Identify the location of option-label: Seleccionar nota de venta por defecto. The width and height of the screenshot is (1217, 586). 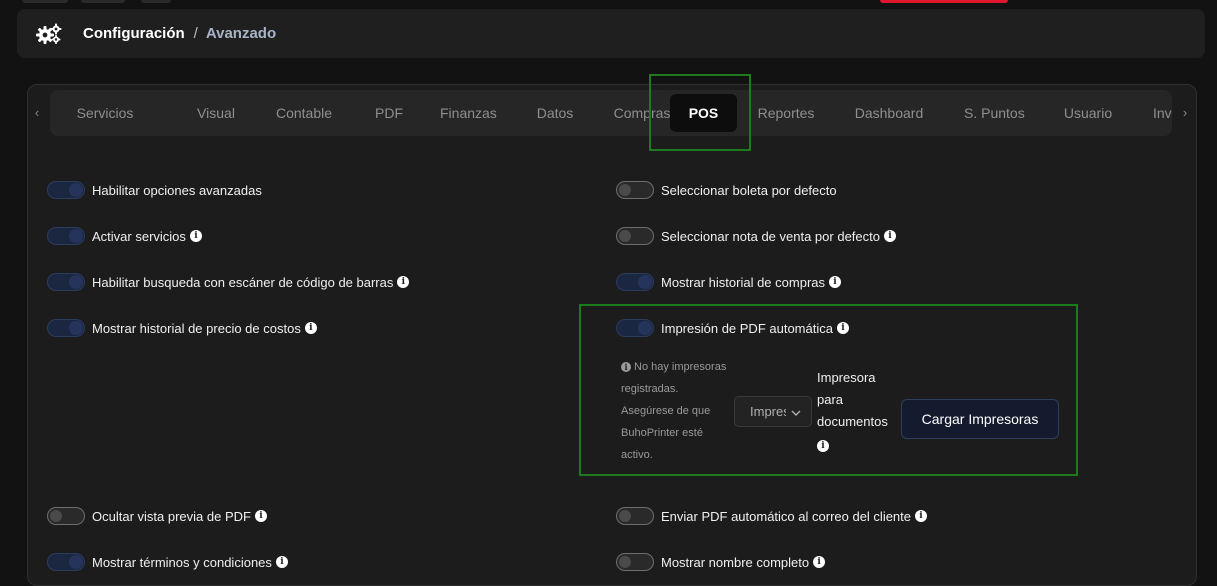
(770, 236).